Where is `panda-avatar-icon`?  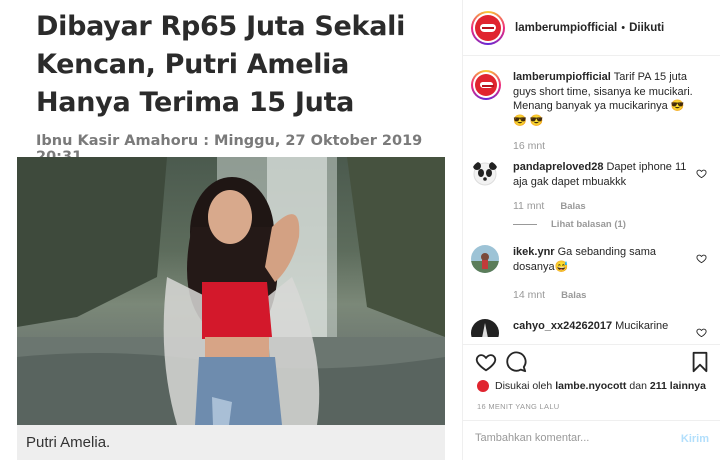 panda-avatar-icon is located at coordinates (485, 174).